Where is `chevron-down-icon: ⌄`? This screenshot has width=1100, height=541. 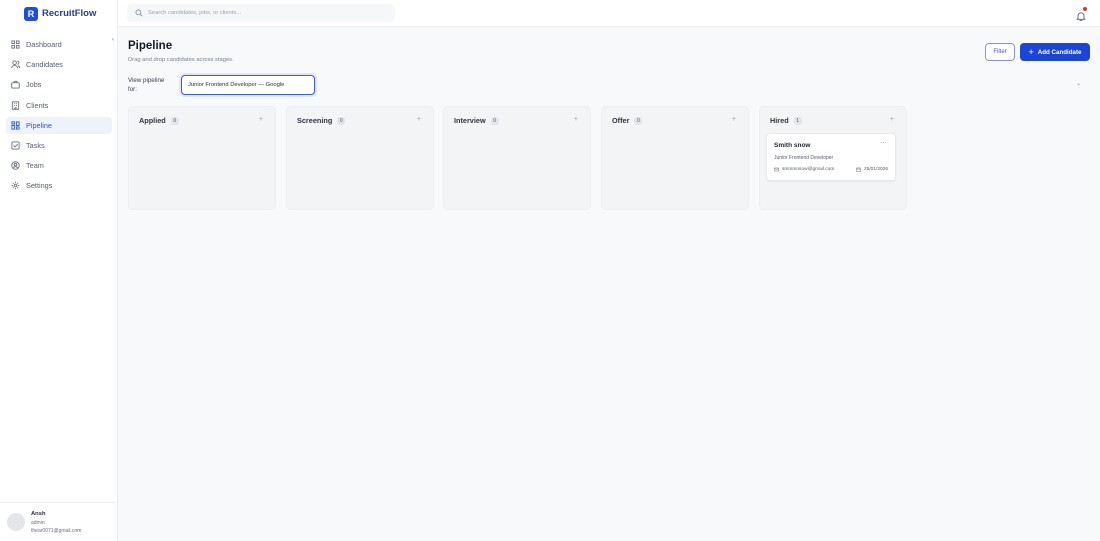
chevron-down-icon: ⌄ is located at coordinates (1078, 83).